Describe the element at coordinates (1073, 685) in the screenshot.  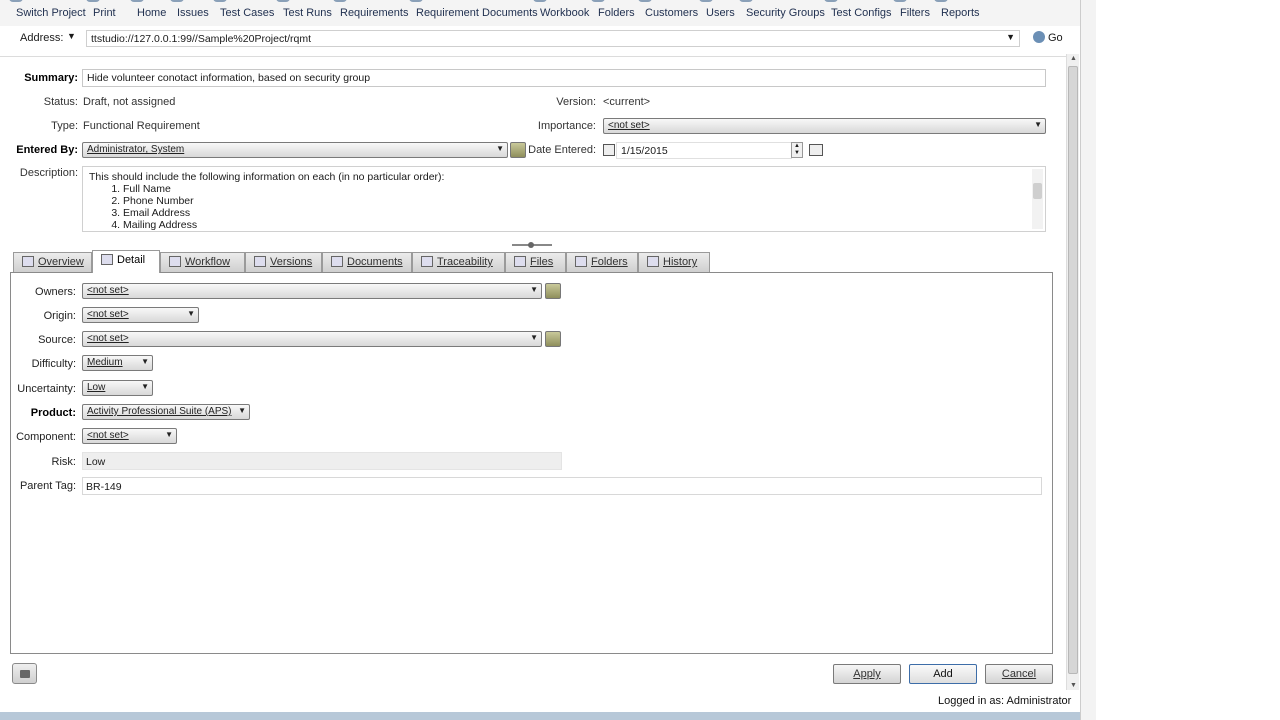
I see `scroll-down-icon: ▼` at that location.